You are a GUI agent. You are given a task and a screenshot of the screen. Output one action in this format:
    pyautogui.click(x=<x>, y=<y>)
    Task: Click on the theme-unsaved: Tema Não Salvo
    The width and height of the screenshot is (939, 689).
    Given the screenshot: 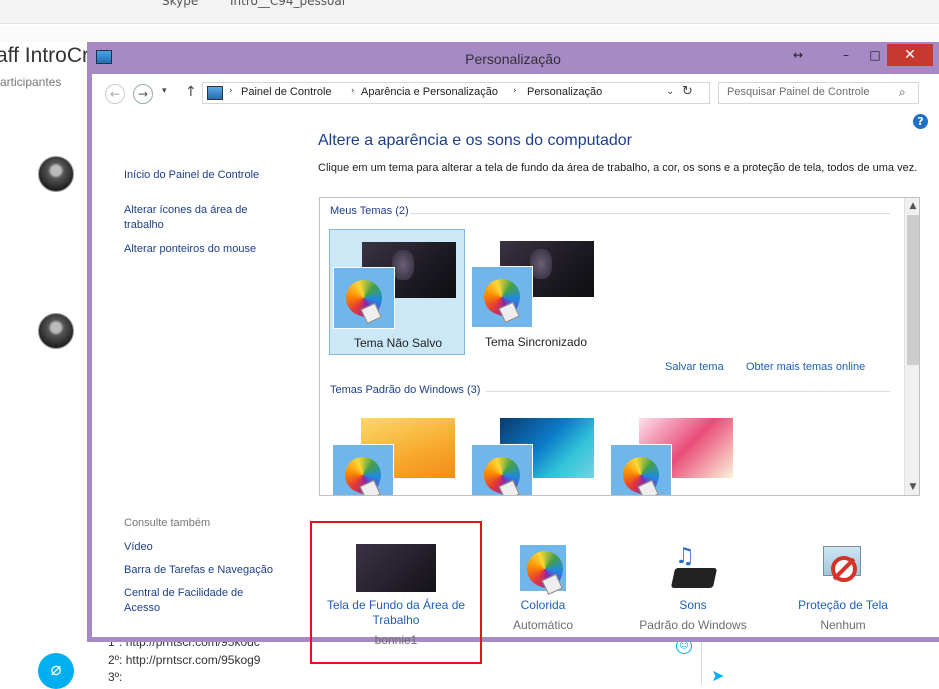 What is the action you would take?
    pyautogui.click(x=397, y=292)
    